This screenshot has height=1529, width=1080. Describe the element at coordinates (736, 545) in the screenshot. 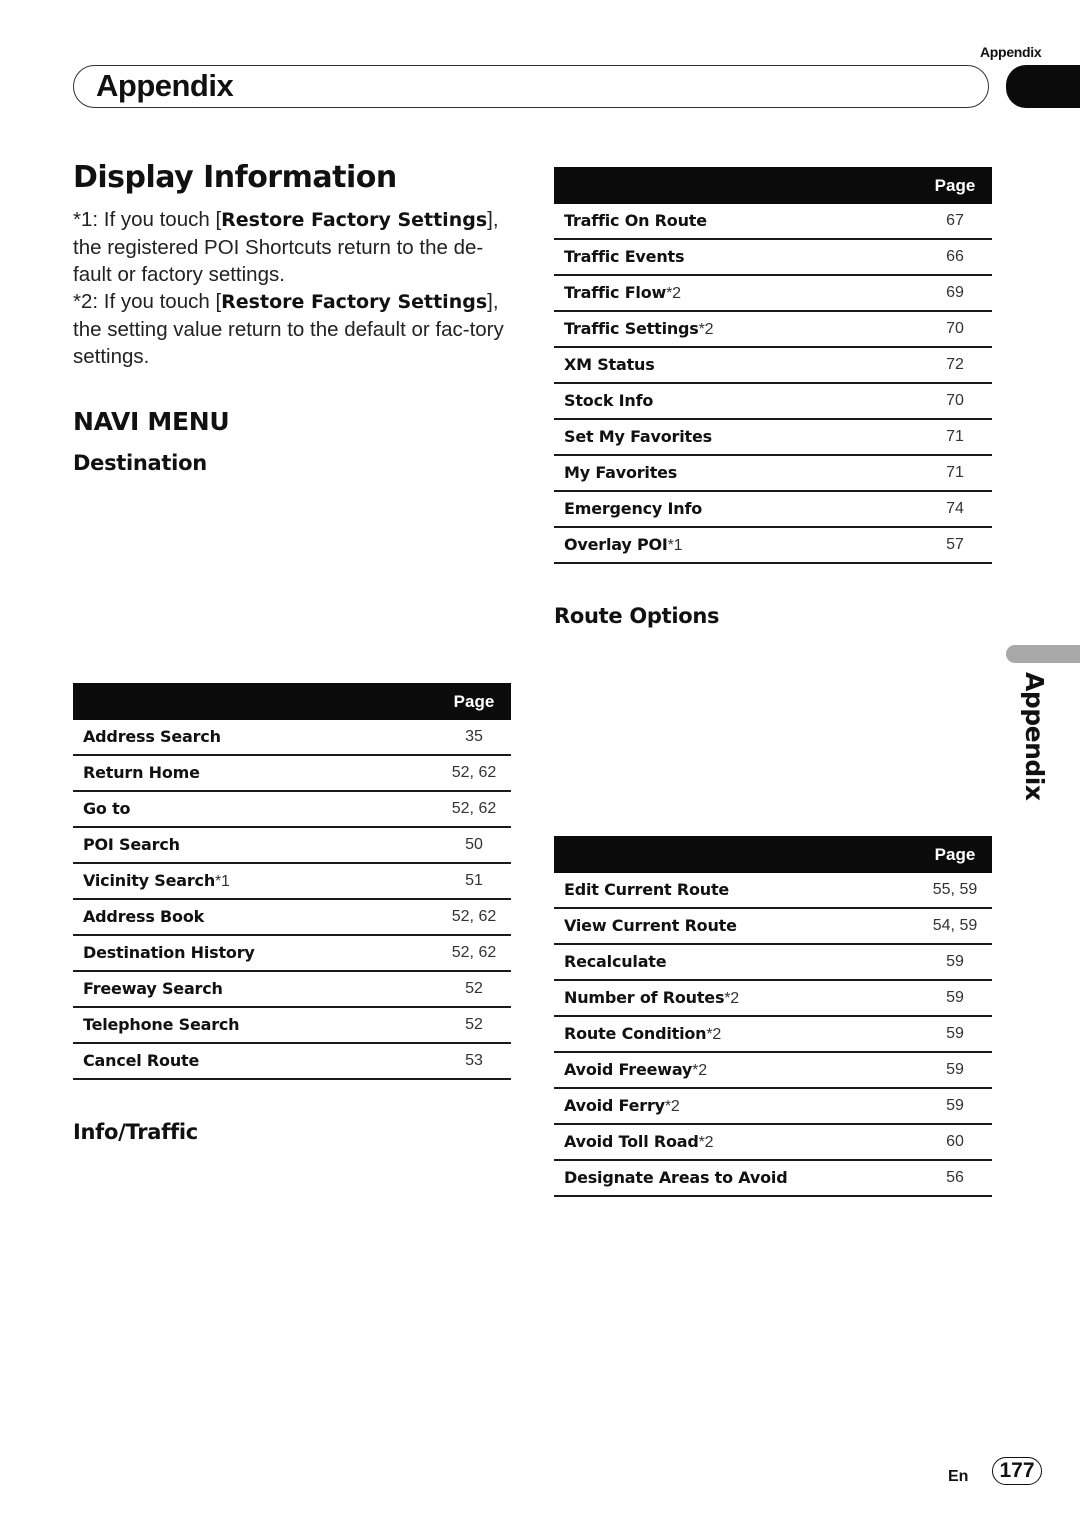

I see `menu-item-name: Overlay POI*1` at that location.